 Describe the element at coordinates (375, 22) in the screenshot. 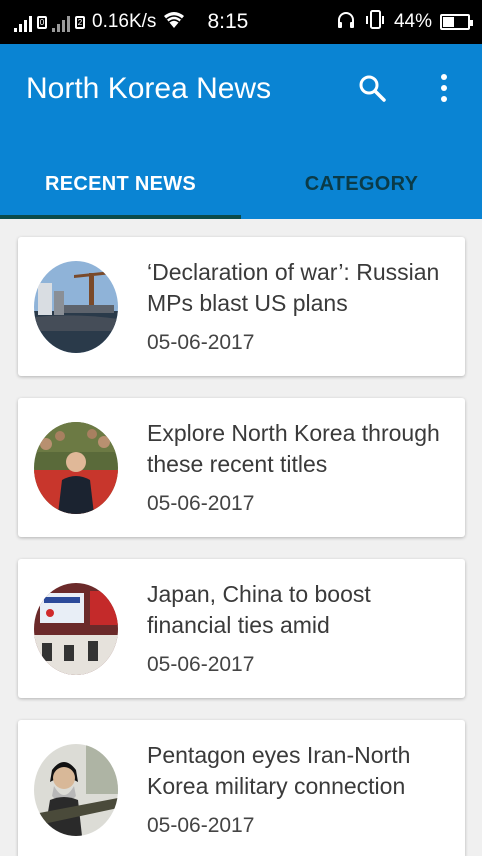

I see `vibrate-icon` at that location.